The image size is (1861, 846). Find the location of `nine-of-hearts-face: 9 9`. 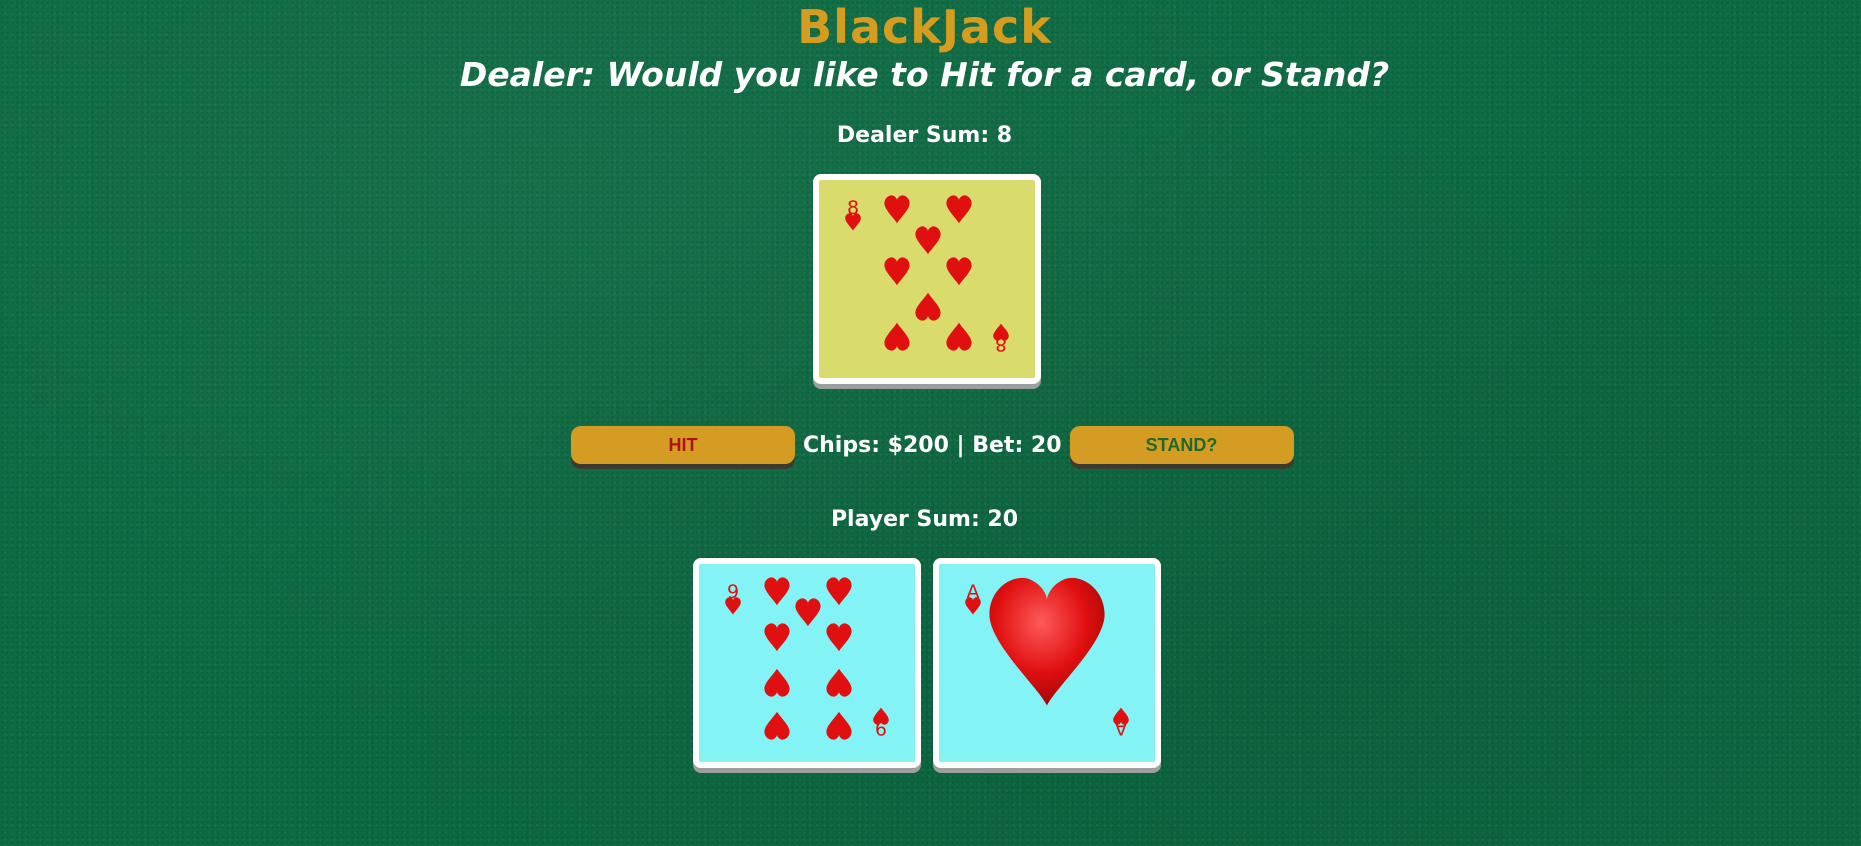

nine-of-hearts-face: 9 9 is located at coordinates (807, 658).